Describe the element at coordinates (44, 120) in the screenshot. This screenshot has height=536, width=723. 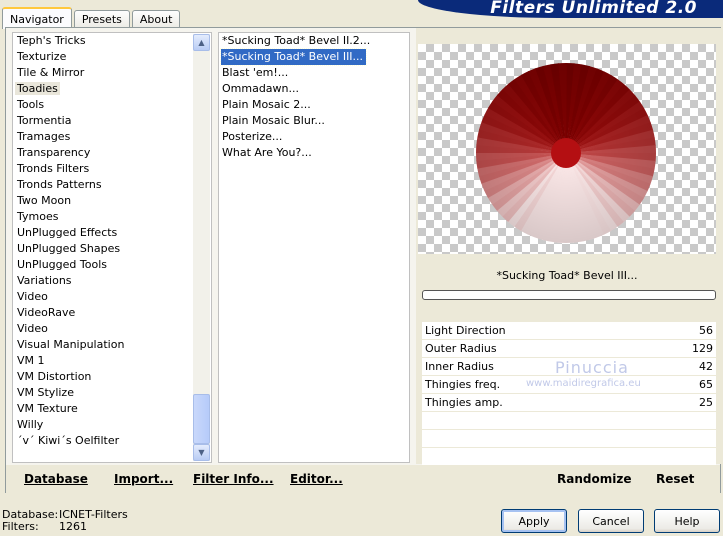
I see `category-item-label: Tormentia` at that location.